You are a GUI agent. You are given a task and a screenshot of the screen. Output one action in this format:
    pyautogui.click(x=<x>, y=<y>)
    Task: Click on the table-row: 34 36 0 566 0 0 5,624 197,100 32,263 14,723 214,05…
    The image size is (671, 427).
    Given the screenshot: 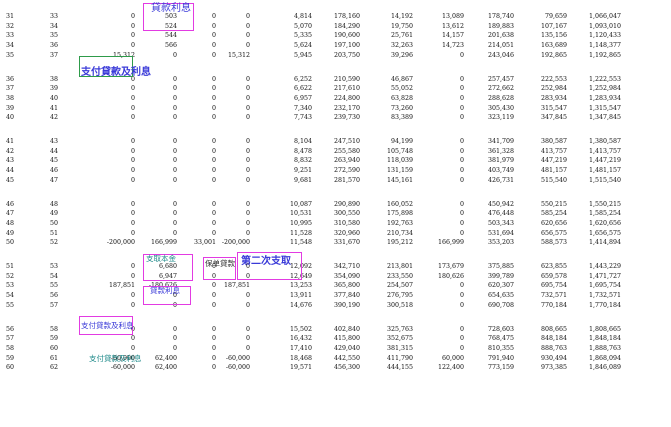 What is the action you would take?
    pyautogui.click(x=335, y=45)
    